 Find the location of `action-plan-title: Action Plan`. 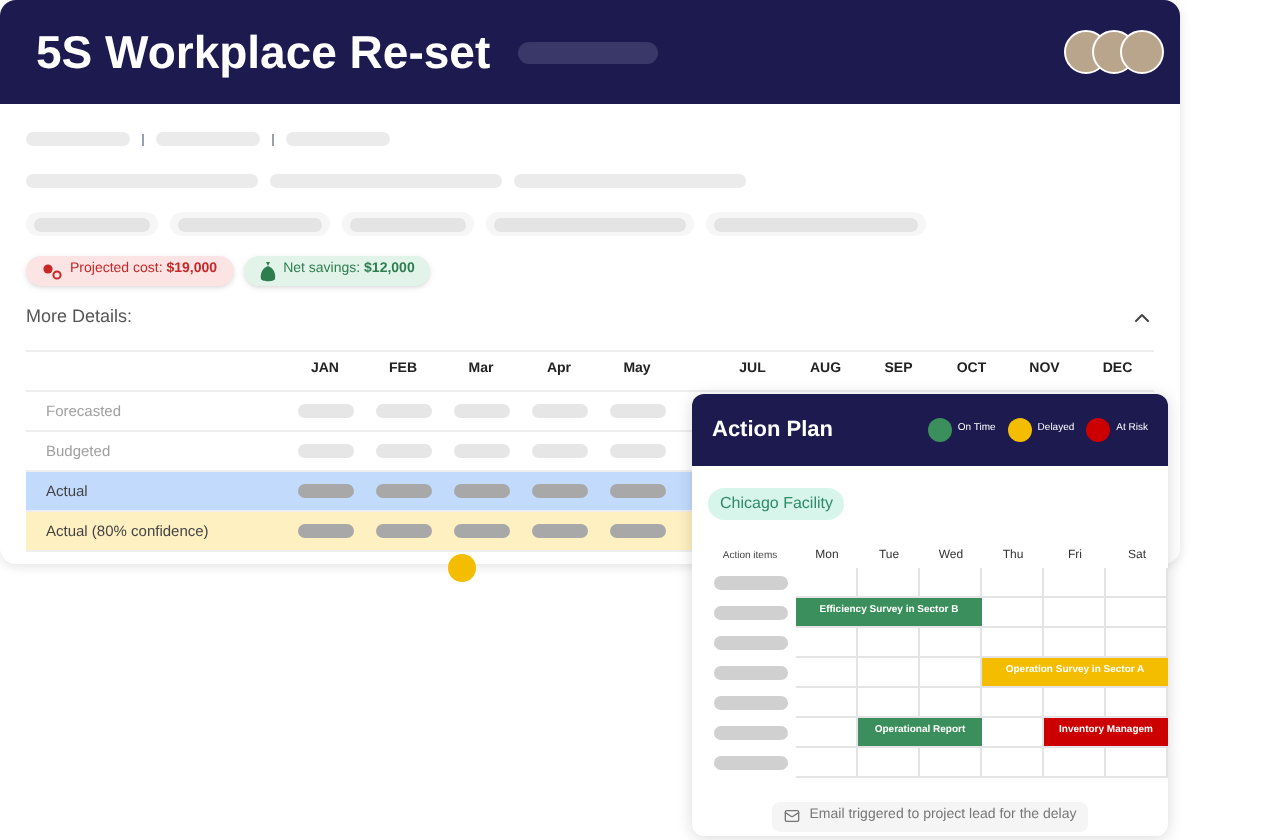

action-plan-title: Action Plan is located at coordinates (773, 430).